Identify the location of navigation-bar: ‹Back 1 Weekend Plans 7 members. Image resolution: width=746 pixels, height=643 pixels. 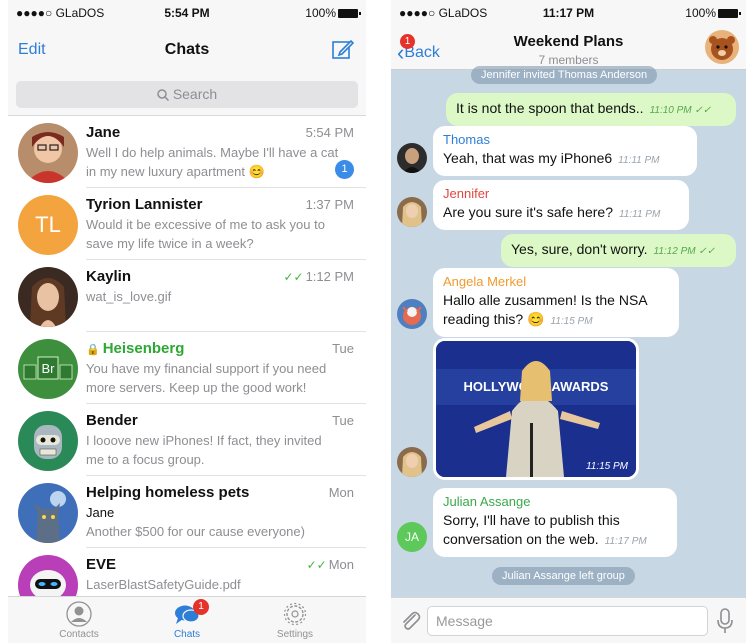
(568, 47).